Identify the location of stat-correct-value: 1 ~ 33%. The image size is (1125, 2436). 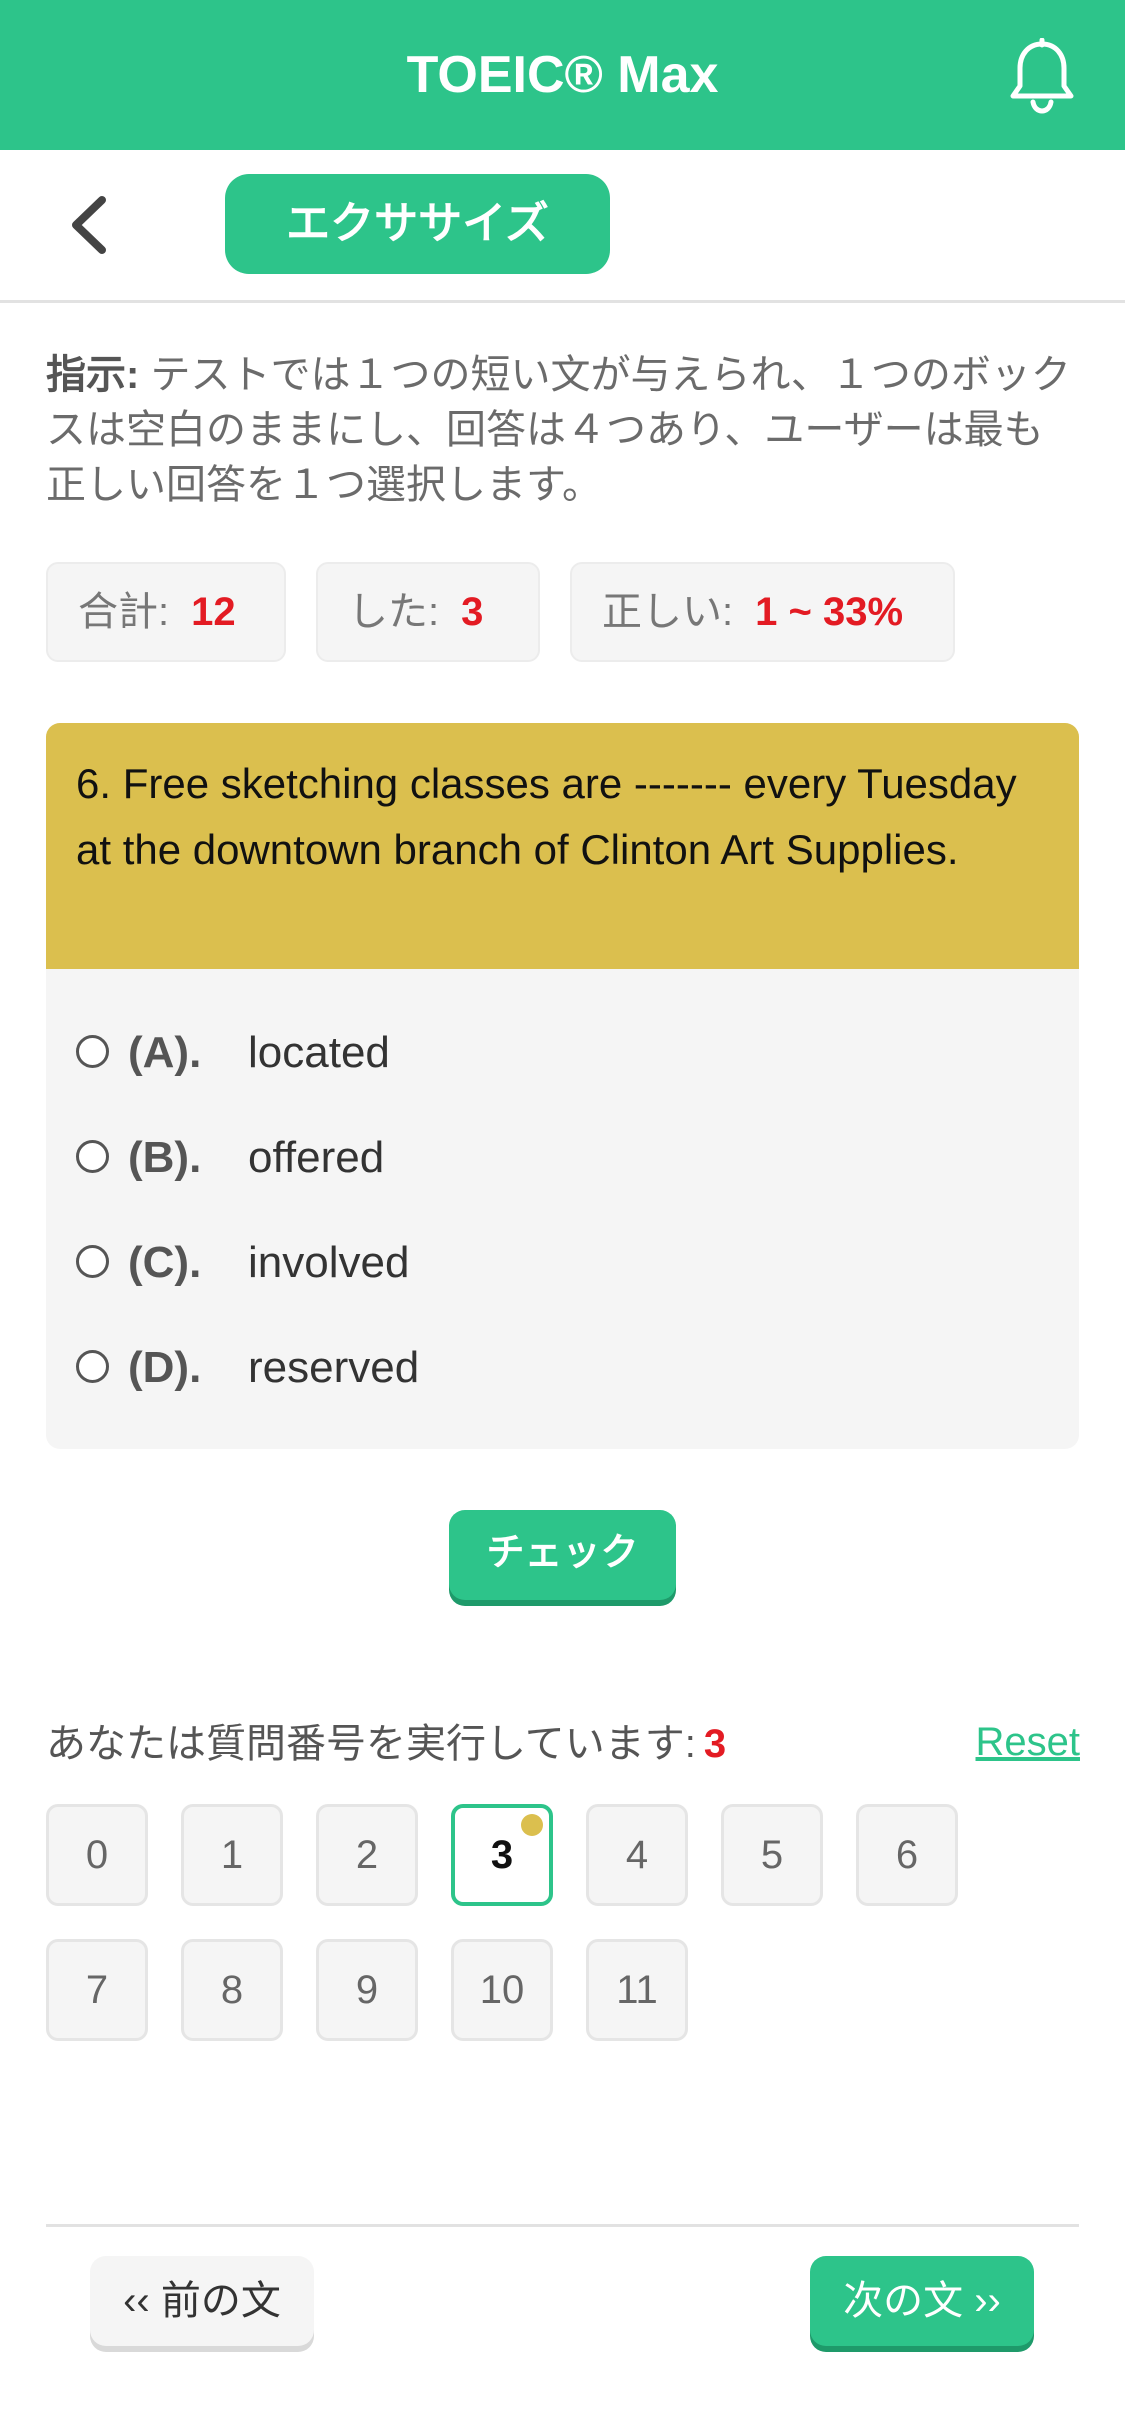
(829, 612).